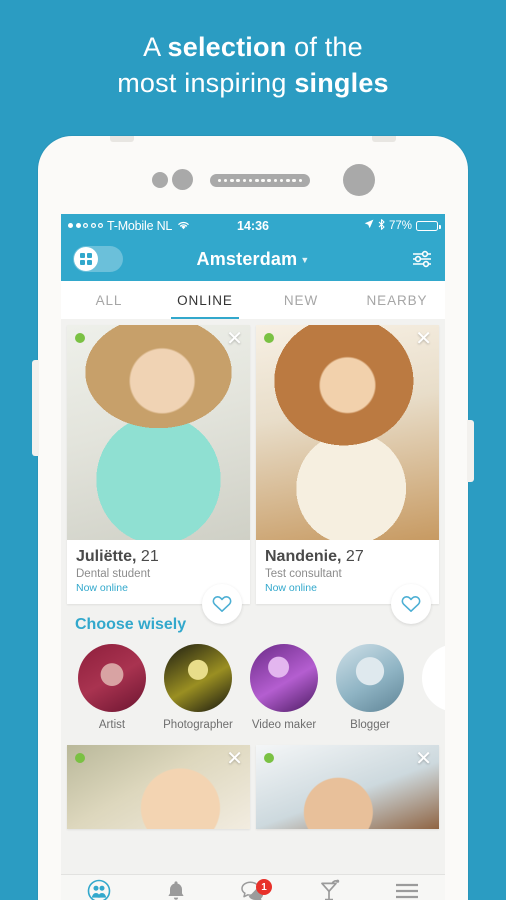 This screenshot has height=900, width=506. I want to click on member-occupation: Test consultant, so click(303, 574).